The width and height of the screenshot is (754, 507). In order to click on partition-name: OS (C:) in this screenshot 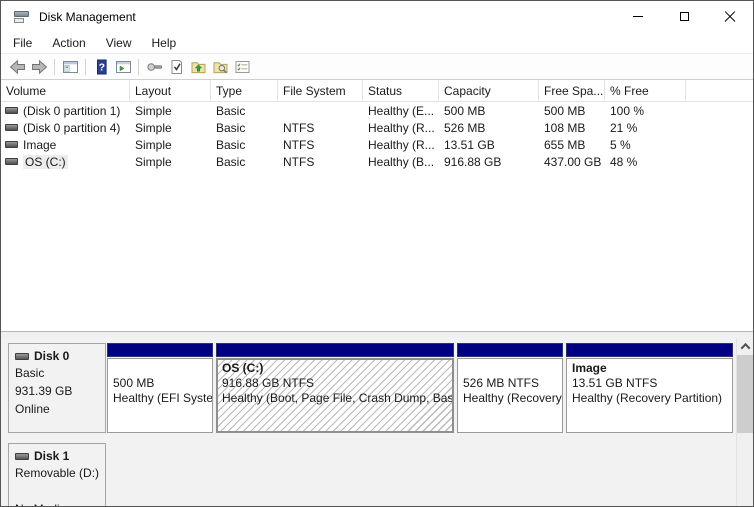, I will do `click(243, 368)`.